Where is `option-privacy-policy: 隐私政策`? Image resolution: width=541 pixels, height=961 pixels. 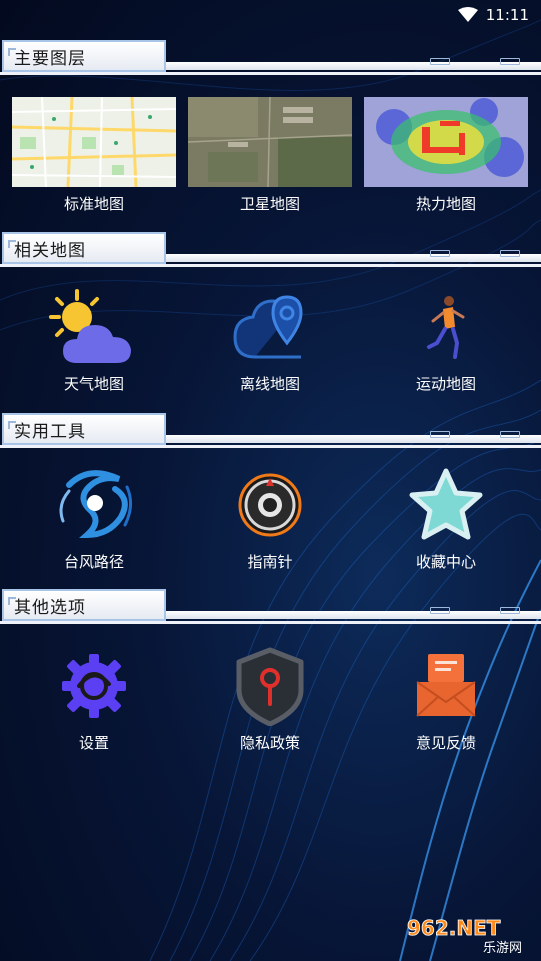 option-privacy-policy: 隐私政策 is located at coordinates (270, 699).